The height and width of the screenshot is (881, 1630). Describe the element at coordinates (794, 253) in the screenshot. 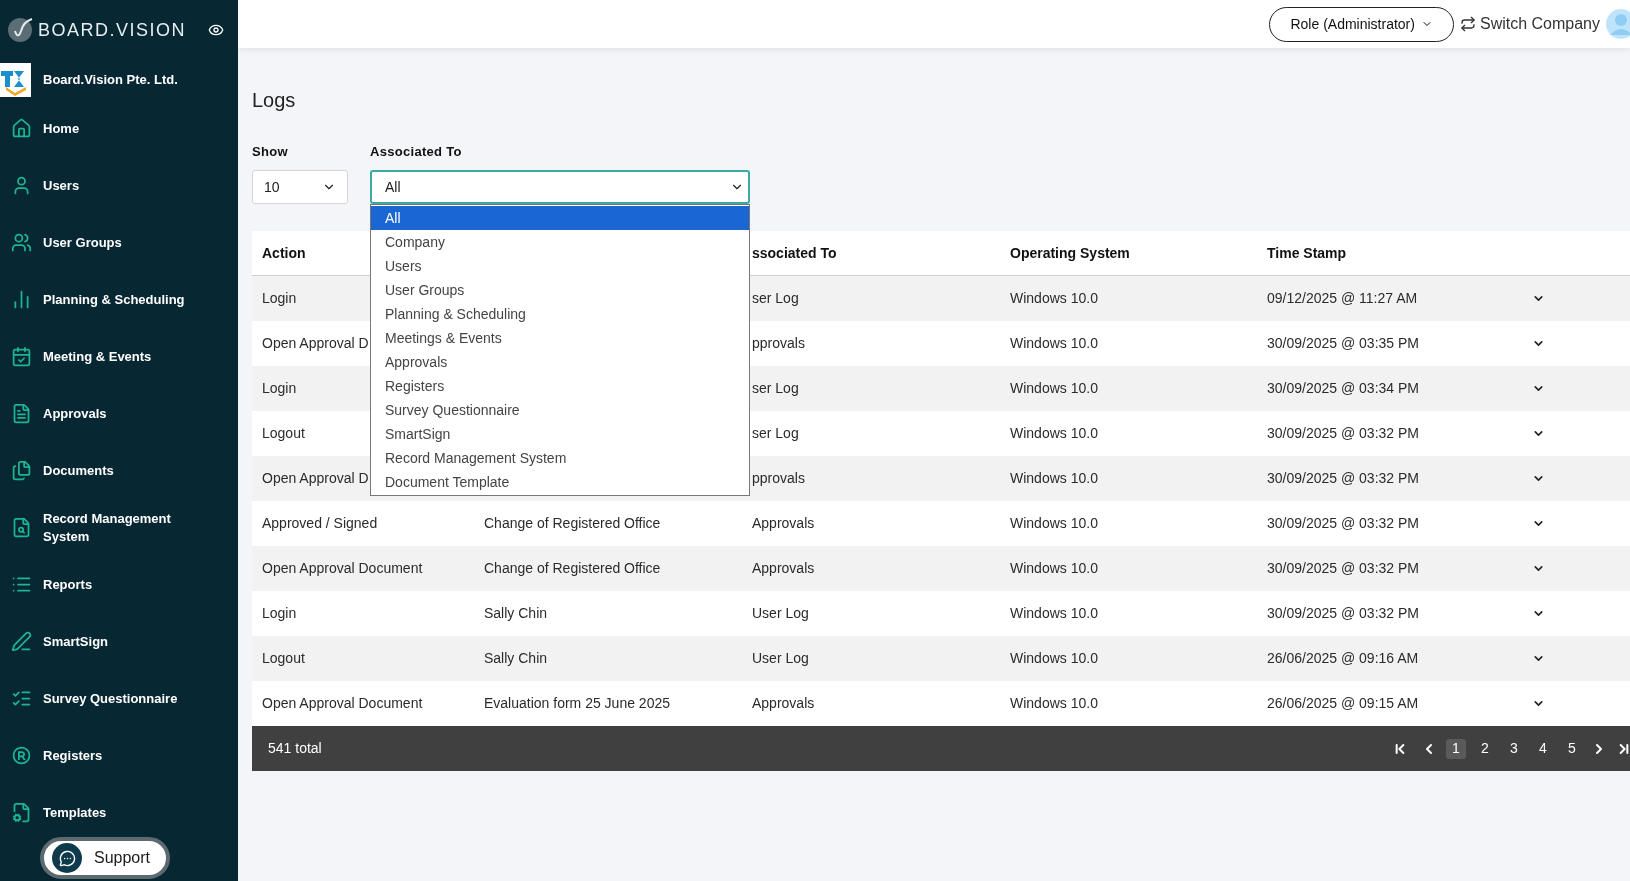

I see `column-header: ssociated To` at that location.